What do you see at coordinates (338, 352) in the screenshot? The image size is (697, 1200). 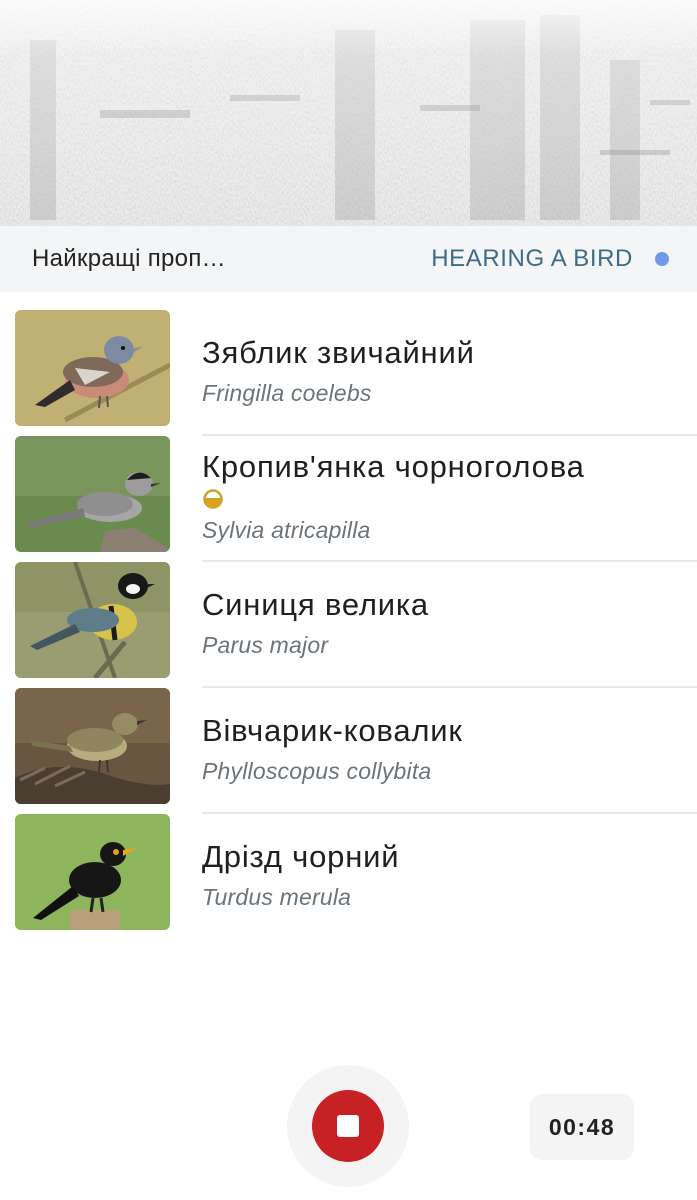 I see `species-common-name: Зяблик звичайний` at bounding box center [338, 352].